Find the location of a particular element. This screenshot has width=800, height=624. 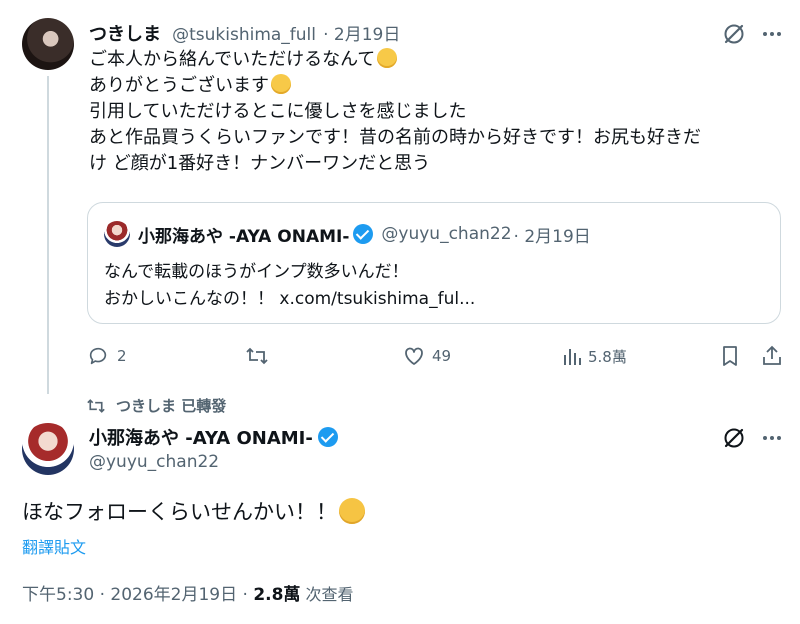

tweet-body: ほなフォローくらいせんかい！！ is located at coordinates (179, 512).